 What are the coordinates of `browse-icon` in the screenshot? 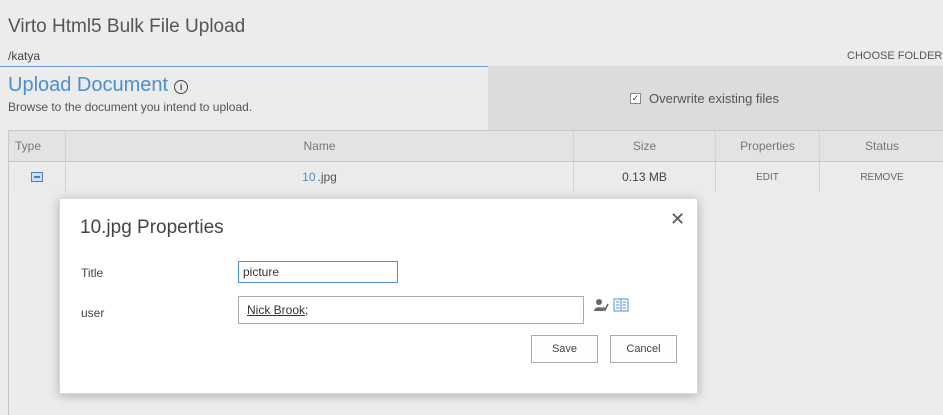 It's located at (621, 305).